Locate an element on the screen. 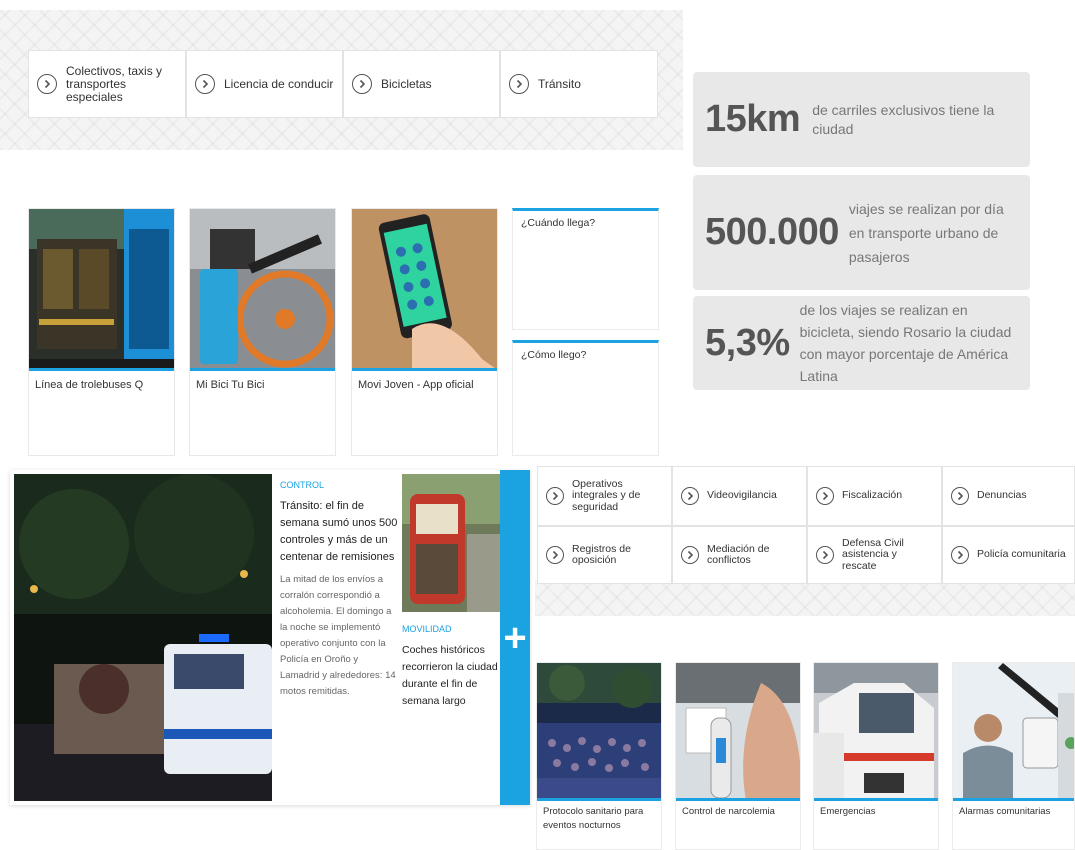 The image size is (1075, 850). alarm-install-photo is located at coordinates (1013, 732).